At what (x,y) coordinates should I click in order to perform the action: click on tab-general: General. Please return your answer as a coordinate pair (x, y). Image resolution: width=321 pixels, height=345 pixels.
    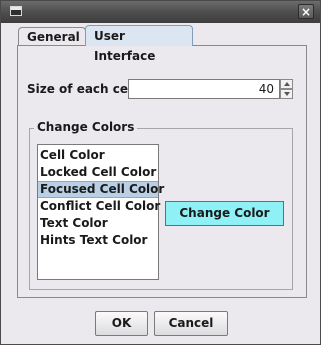
    Looking at the image, I should click on (52, 36).